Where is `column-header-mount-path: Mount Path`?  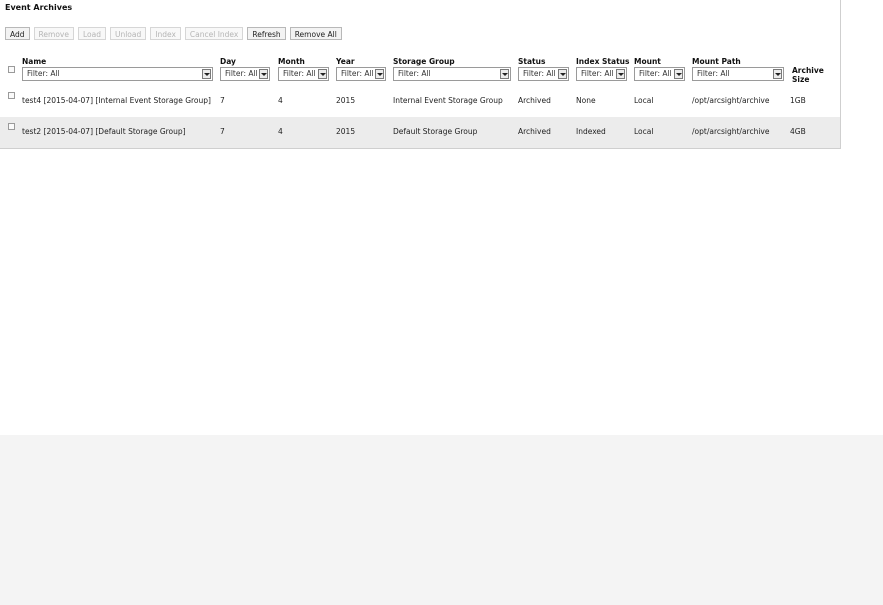 column-header-mount-path: Mount Path is located at coordinates (716, 61).